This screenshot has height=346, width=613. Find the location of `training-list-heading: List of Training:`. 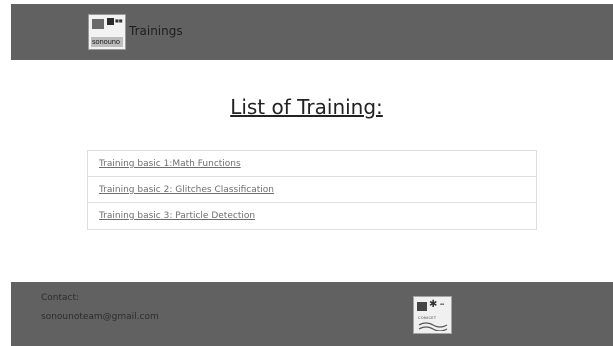

training-list-heading: List of Training: is located at coordinates (306, 107).